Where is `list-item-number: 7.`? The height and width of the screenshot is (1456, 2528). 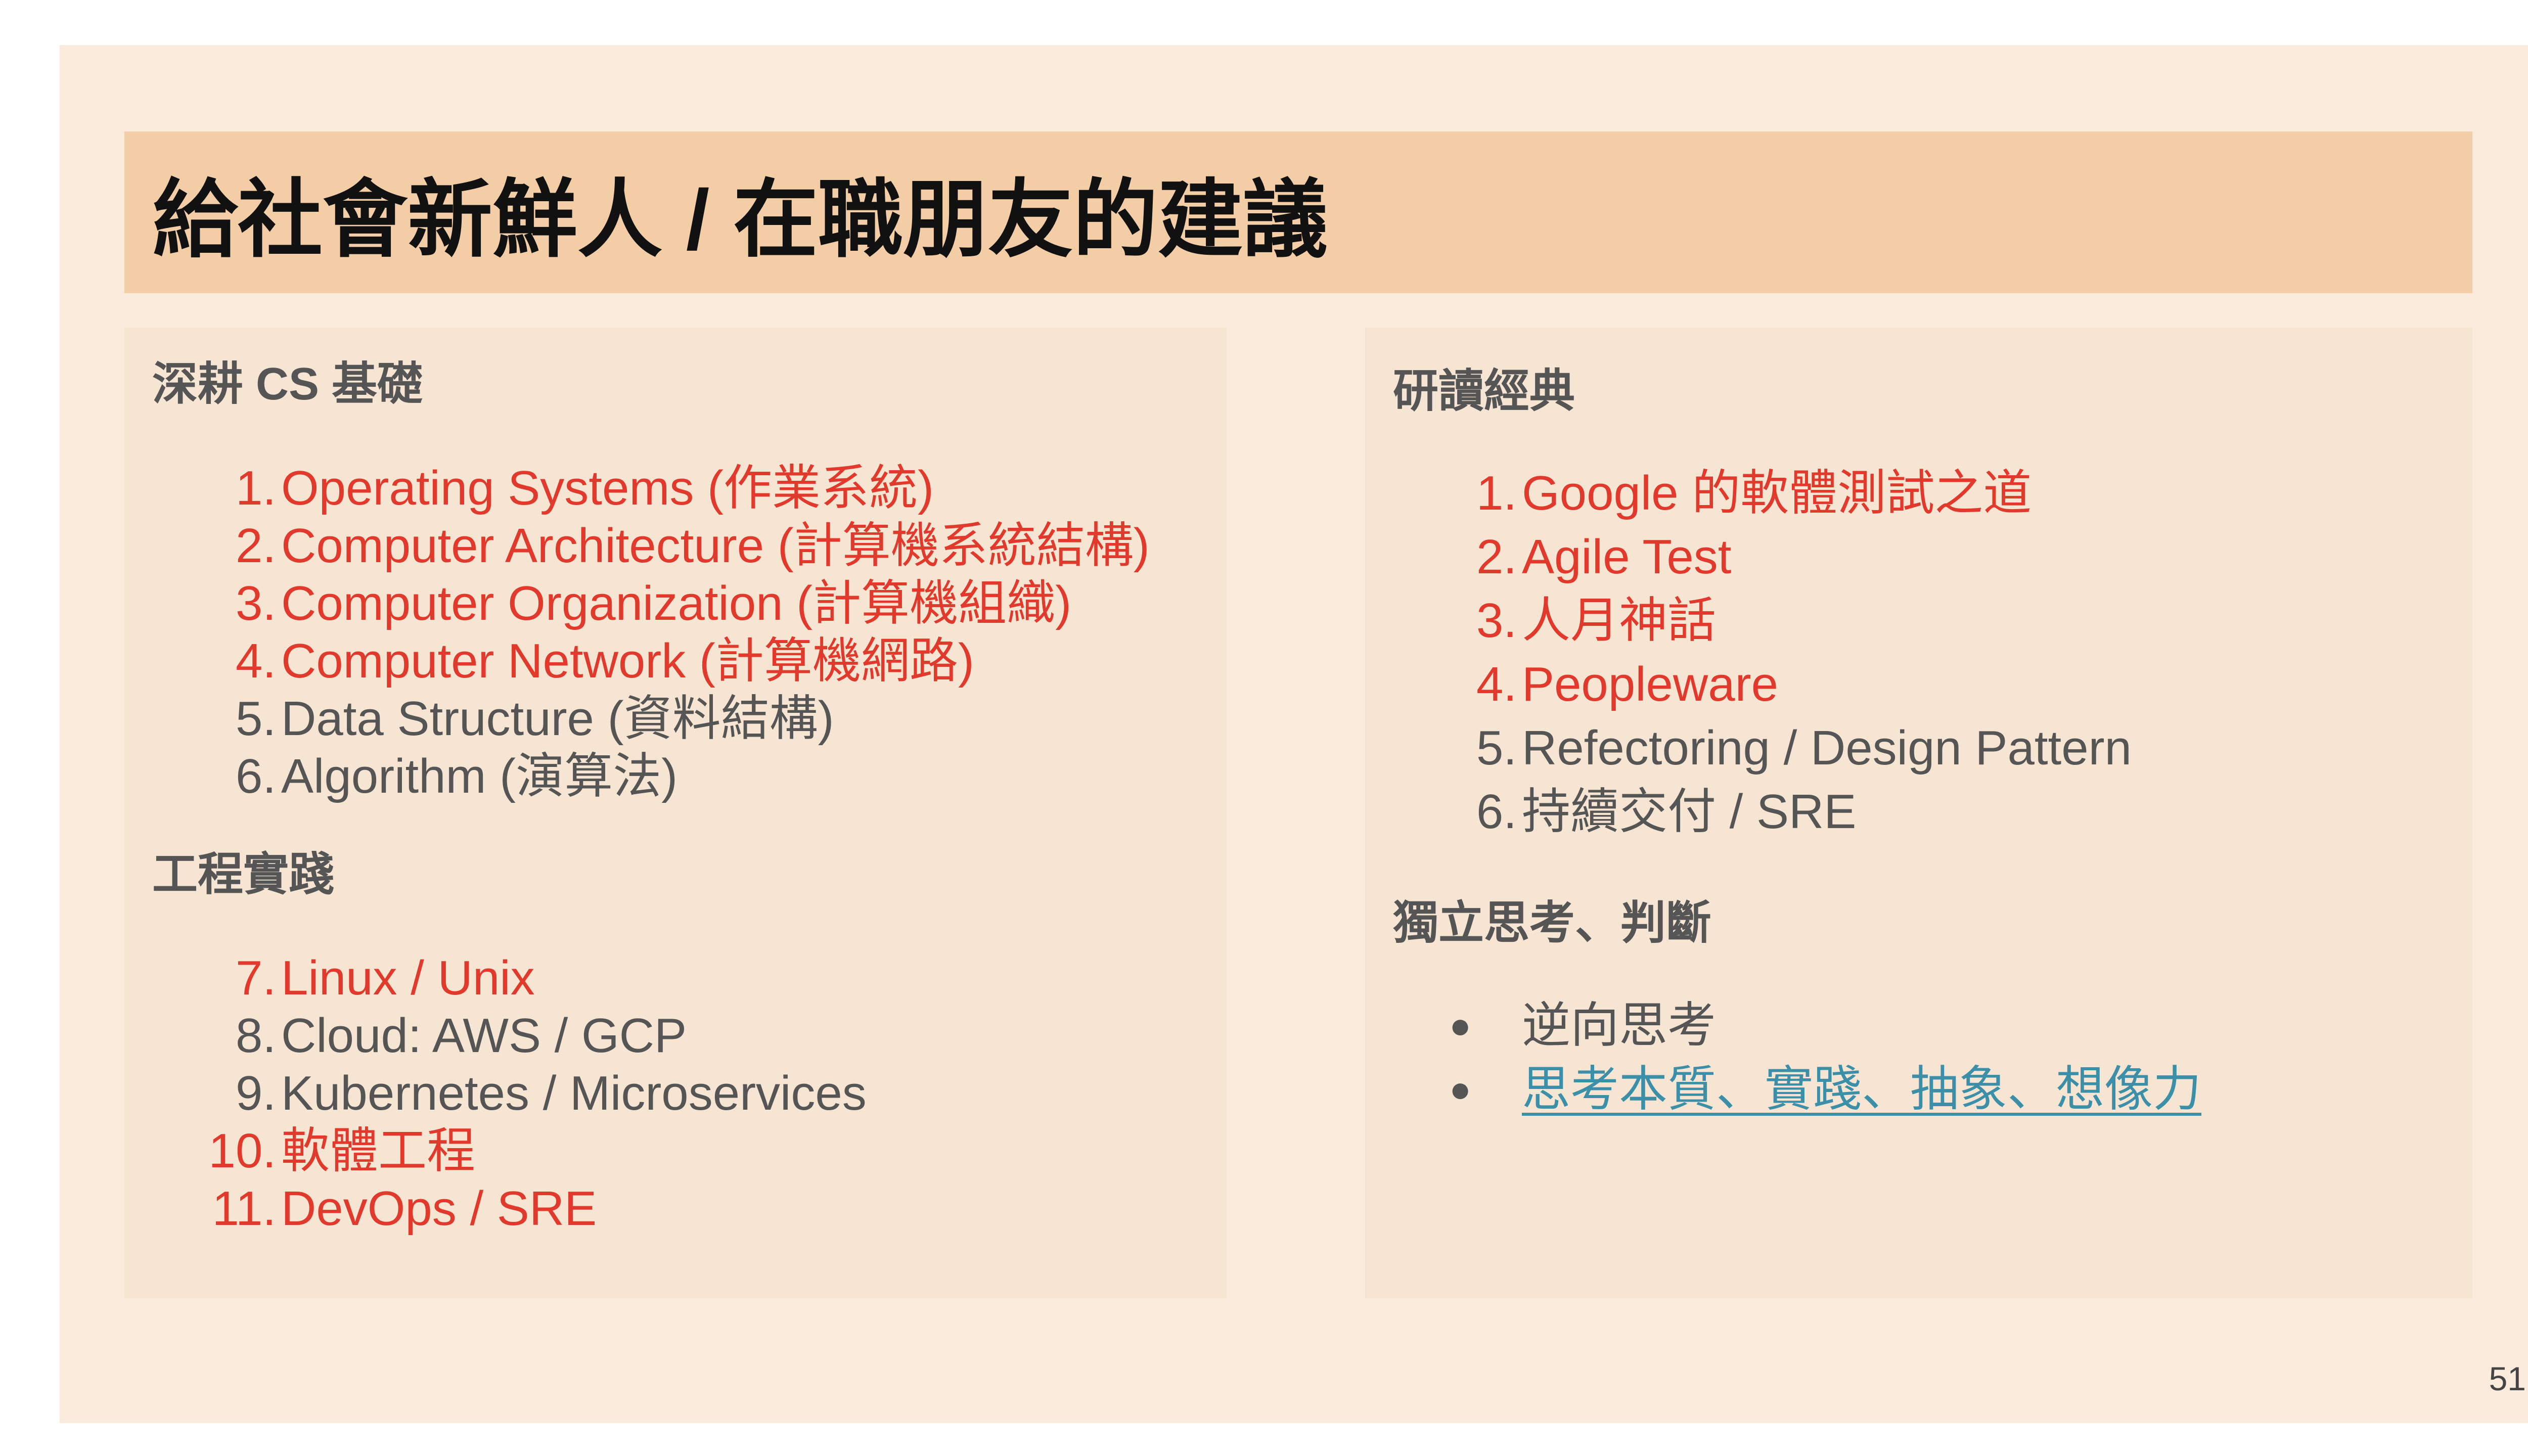 list-item-number: 7. is located at coordinates (256, 978).